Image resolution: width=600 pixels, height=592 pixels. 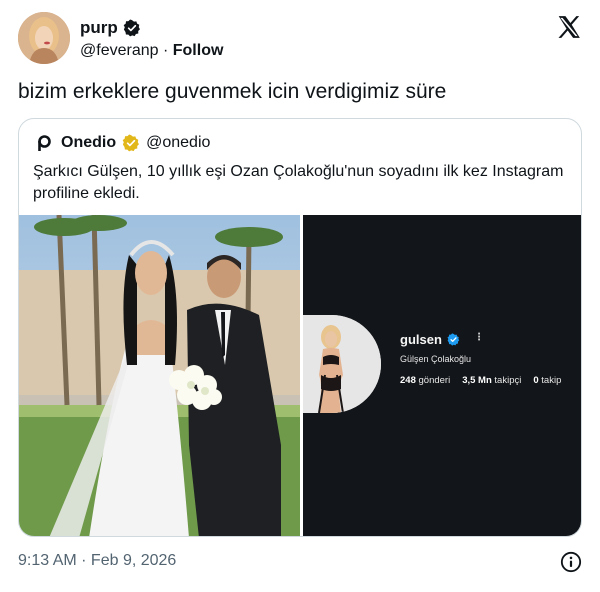 I want to click on author-name-text: purp, so click(x=99, y=27).